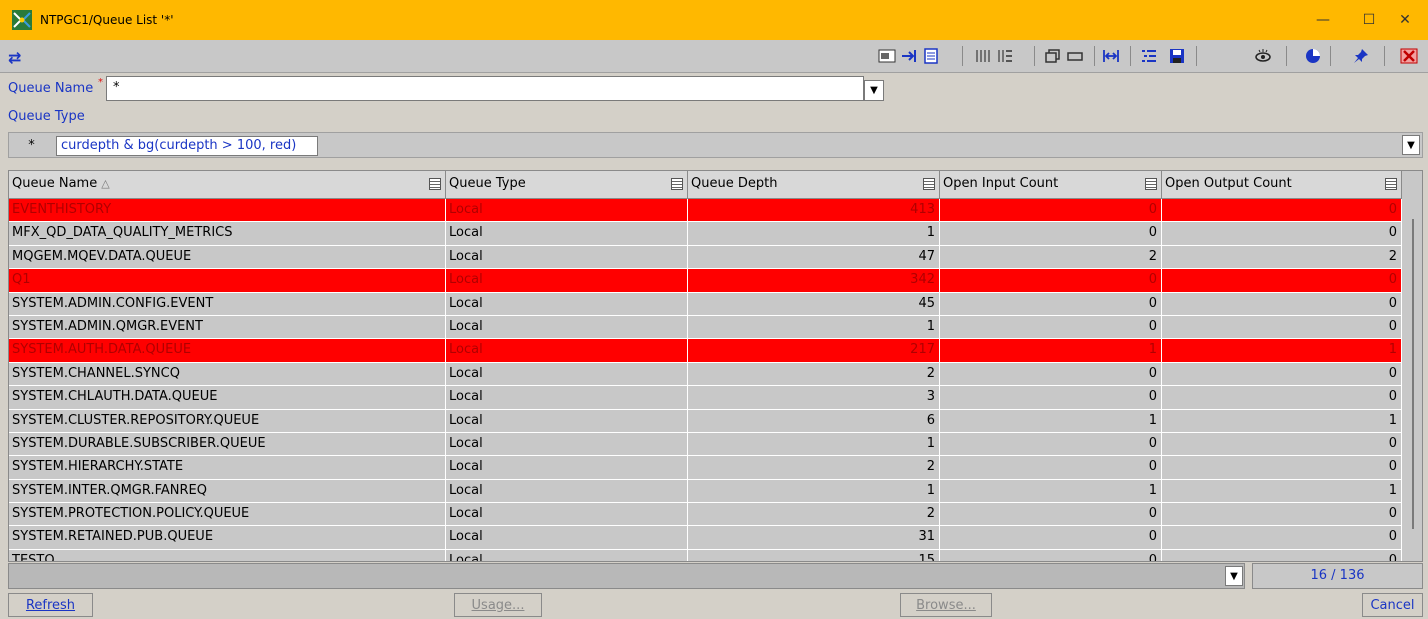 The width and height of the screenshot is (1428, 619). What do you see at coordinates (1149, 56) in the screenshot?
I see `list-indent-icon` at bounding box center [1149, 56].